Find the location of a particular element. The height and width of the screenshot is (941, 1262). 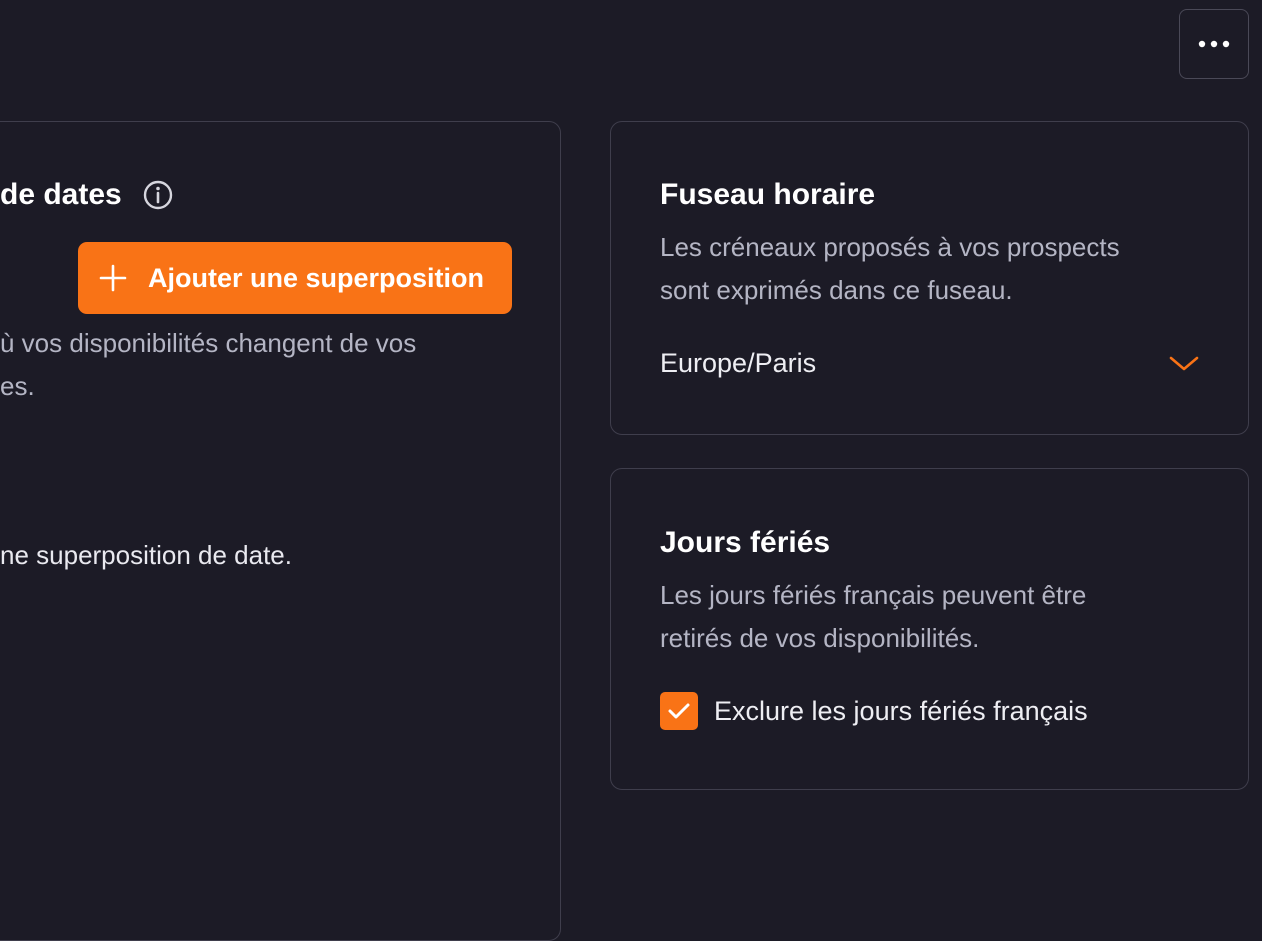

exclude-holidays-checkbox is located at coordinates (679, 711).